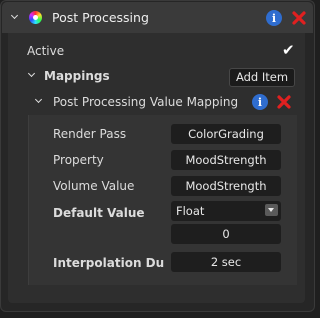  I want to click on add-item-button: Add Item, so click(262, 77).